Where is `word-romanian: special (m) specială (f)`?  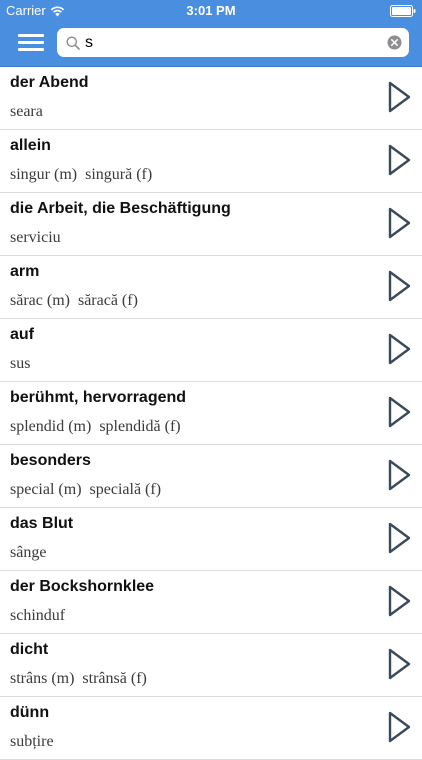 word-romanian: special (m) specială (f) is located at coordinates (86, 489).